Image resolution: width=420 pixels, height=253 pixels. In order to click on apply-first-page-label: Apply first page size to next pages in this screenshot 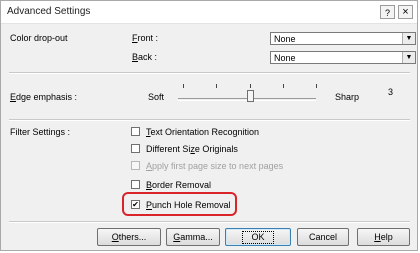, I will do `click(215, 166)`.